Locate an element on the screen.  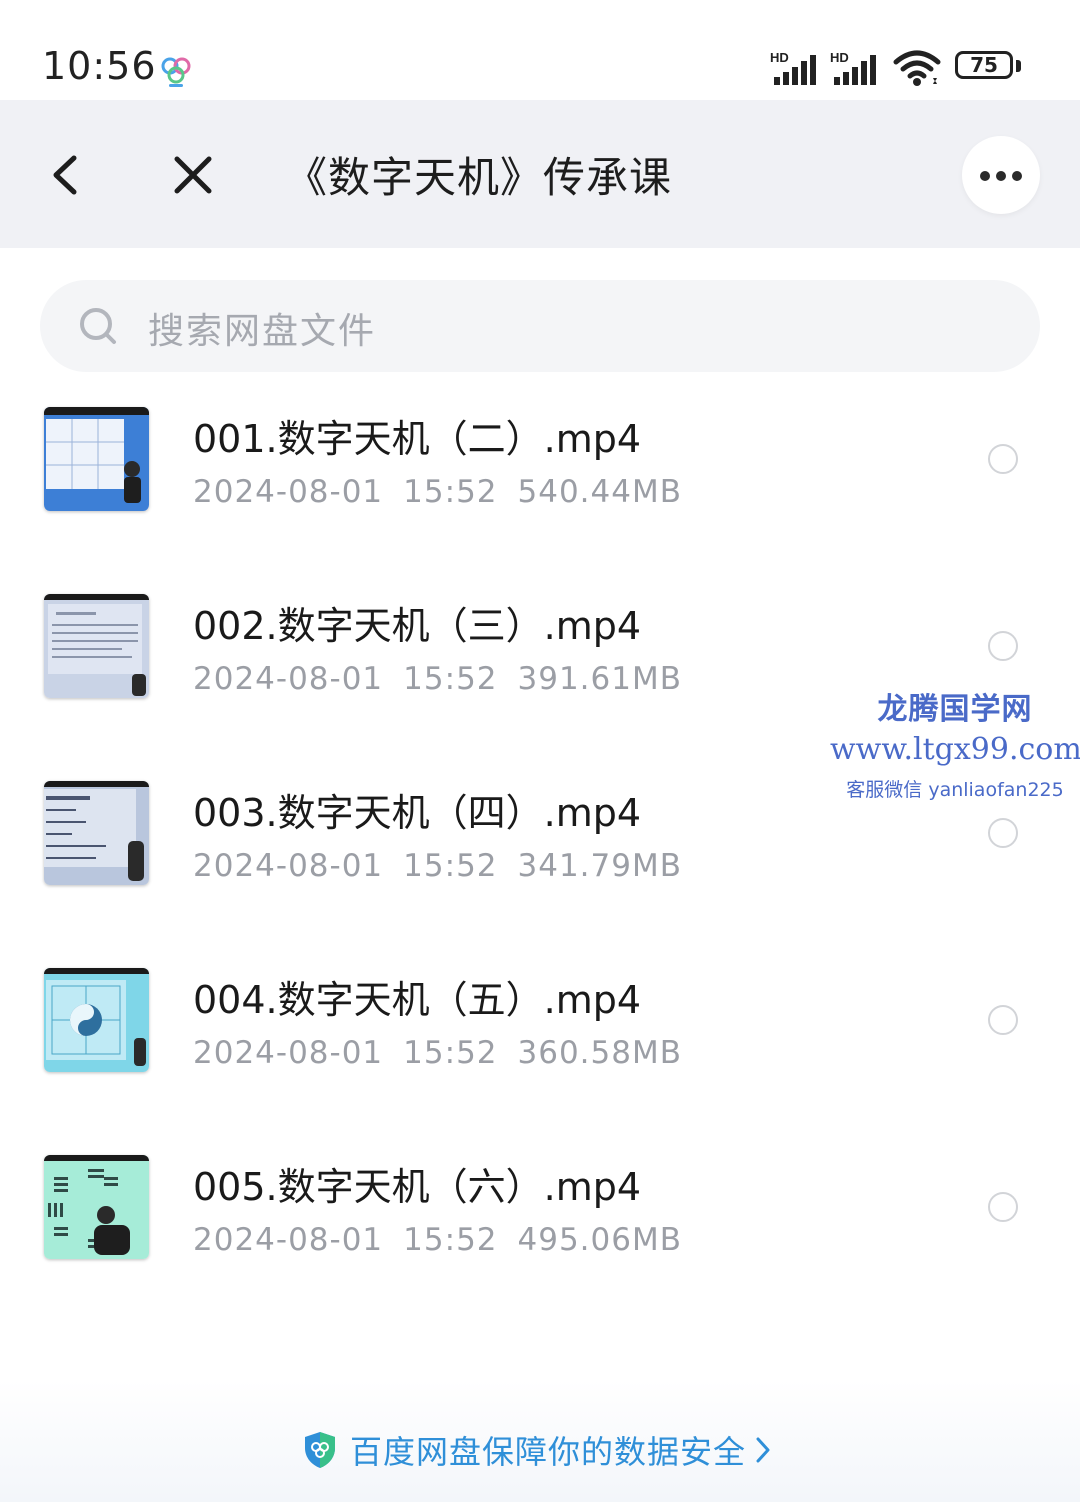
page-title: 《数字天机》传承课 is located at coordinates (479, 177).